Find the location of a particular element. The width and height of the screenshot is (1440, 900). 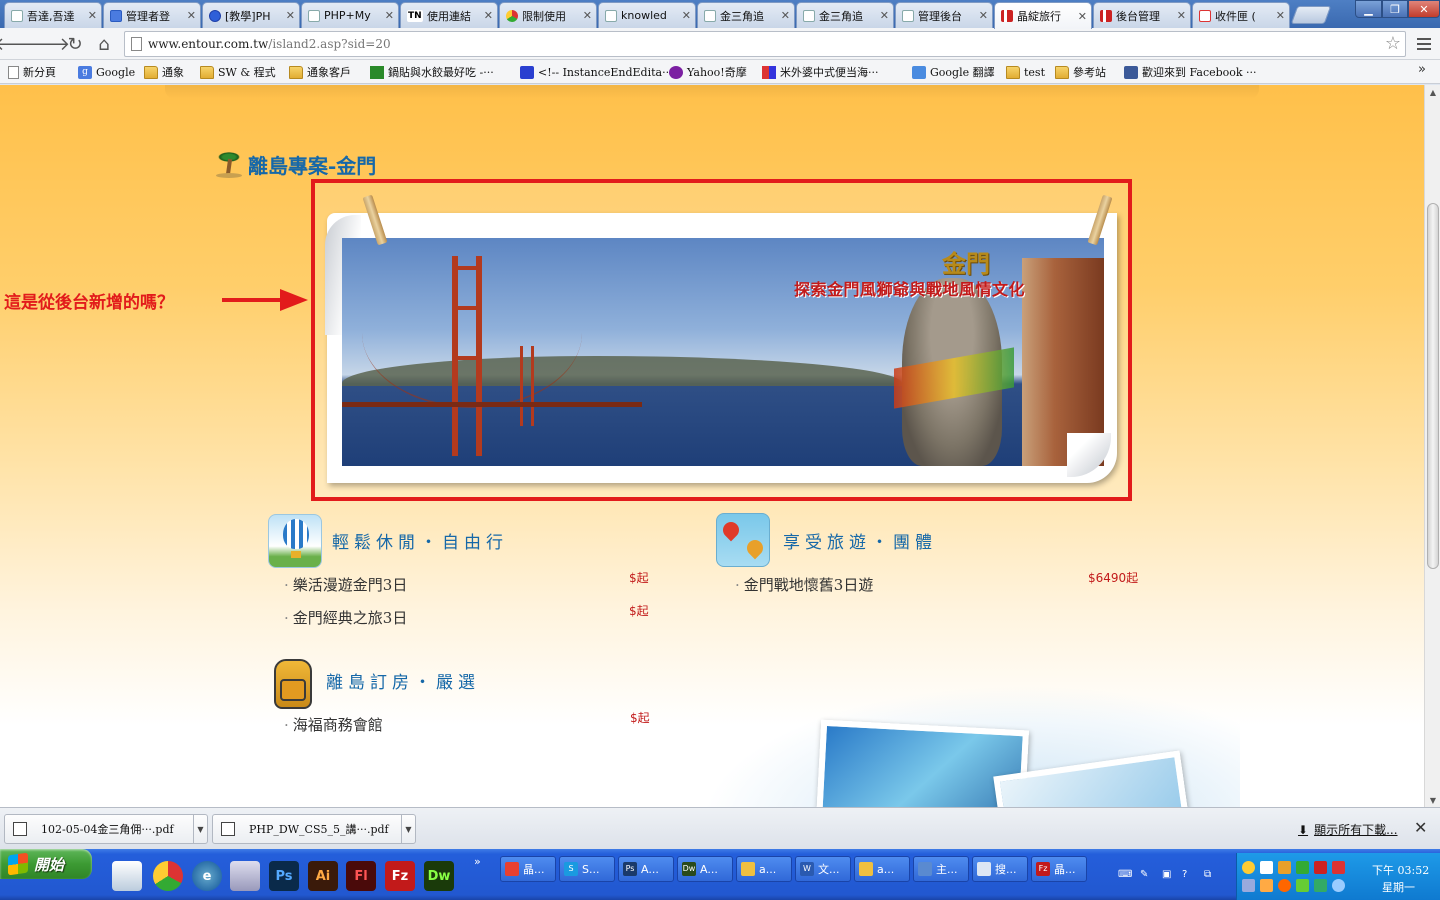

list-item: · 金門經典之旅3日 is located at coordinates (345, 617).